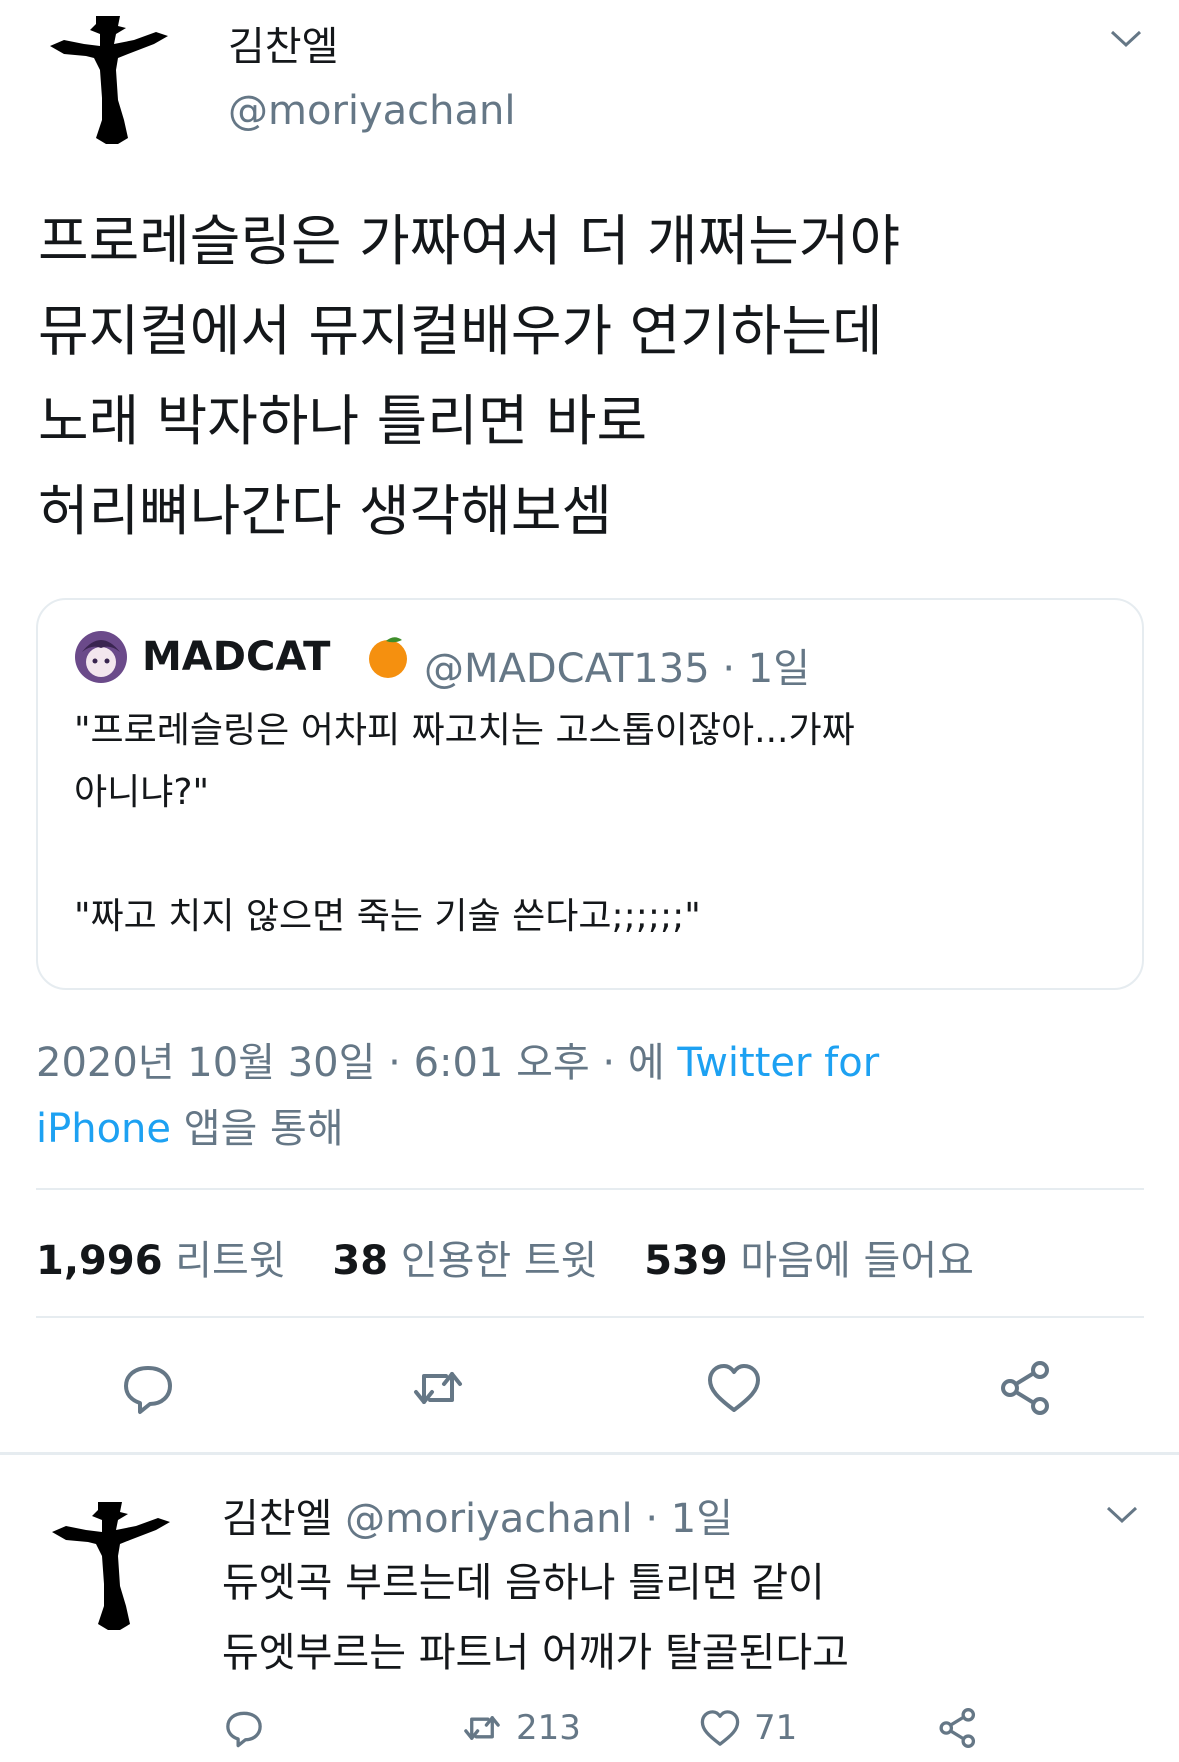  Describe the element at coordinates (548, 1728) in the screenshot. I see `reply-retweet-count: 213` at that location.